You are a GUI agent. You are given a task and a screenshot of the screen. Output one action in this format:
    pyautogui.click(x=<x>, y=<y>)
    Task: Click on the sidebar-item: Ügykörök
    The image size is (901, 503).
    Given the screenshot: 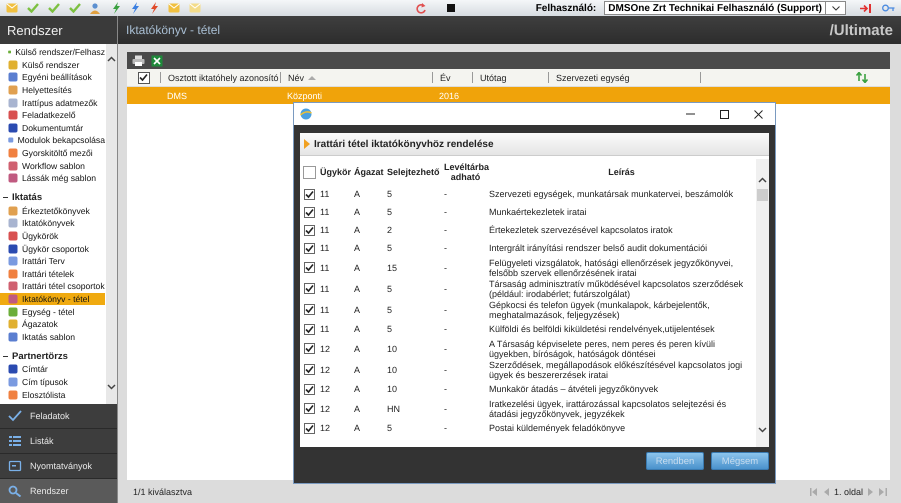 What is the action you would take?
    pyautogui.click(x=52, y=236)
    